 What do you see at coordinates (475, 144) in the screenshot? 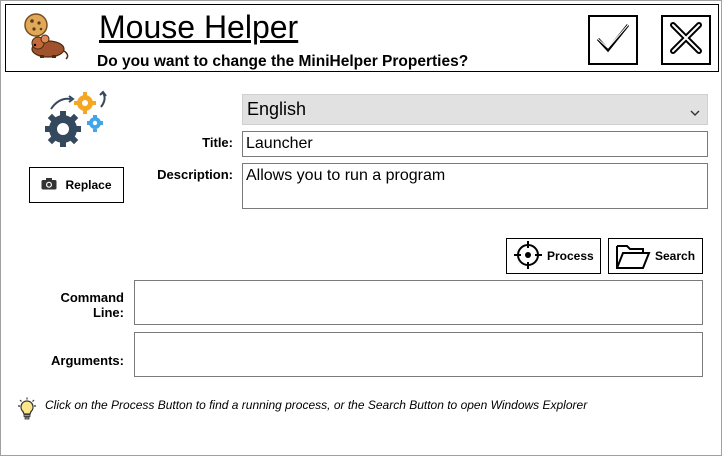
I see `title-input: Launcher` at bounding box center [475, 144].